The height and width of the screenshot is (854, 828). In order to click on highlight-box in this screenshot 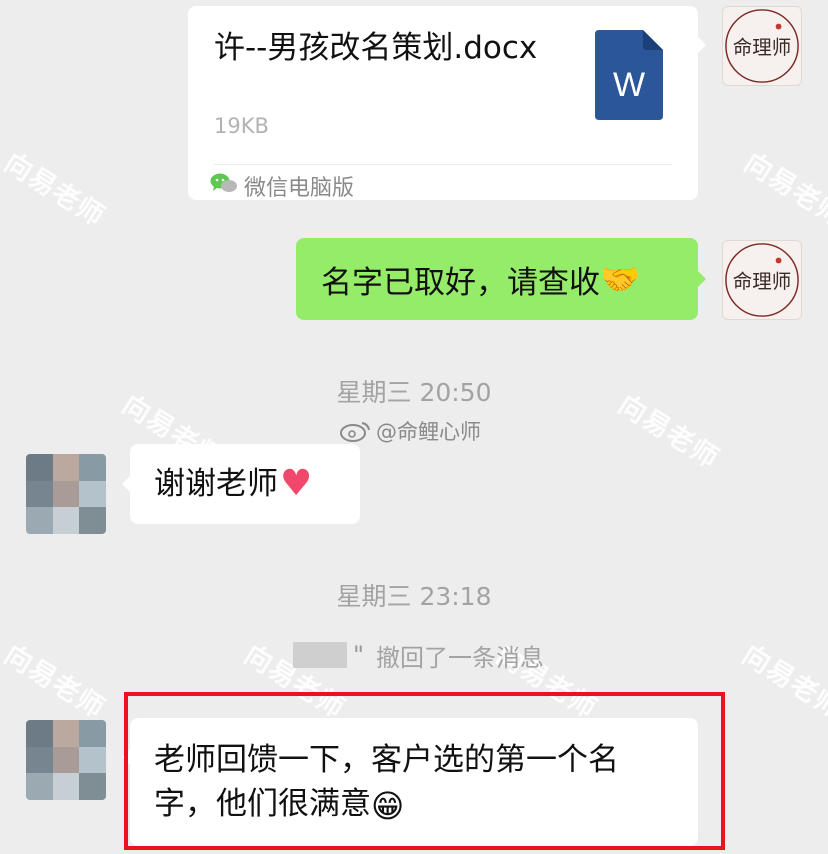, I will do `click(424, 771)`.